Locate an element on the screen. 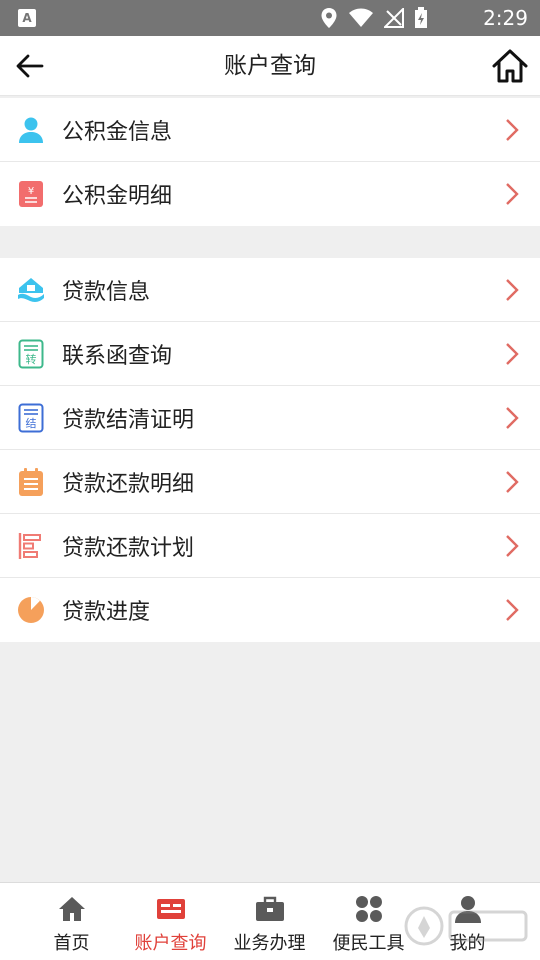 The height and width of the screenshot is (960, 540). yen-glyph: ¥ is located at coordinates (31, 191).